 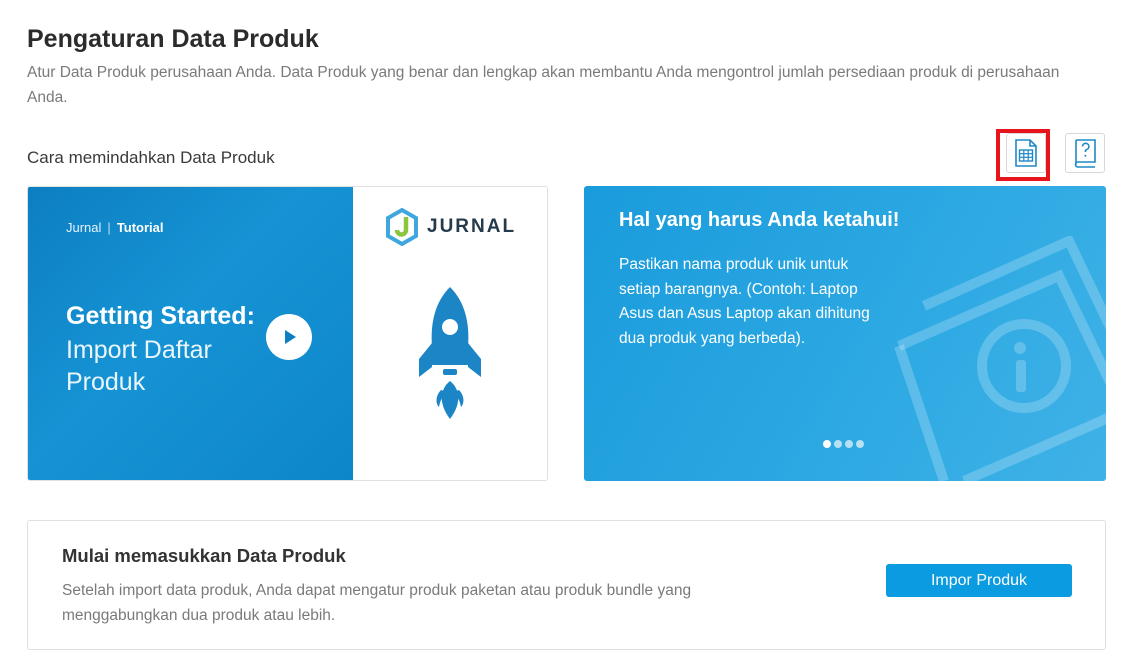 I want to click on carousel-dots, so click(x=843, y=444).